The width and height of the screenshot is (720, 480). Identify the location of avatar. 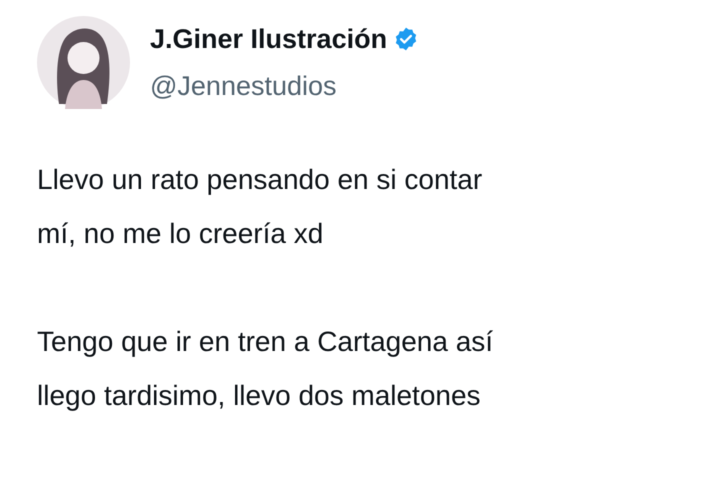
(83, 62).